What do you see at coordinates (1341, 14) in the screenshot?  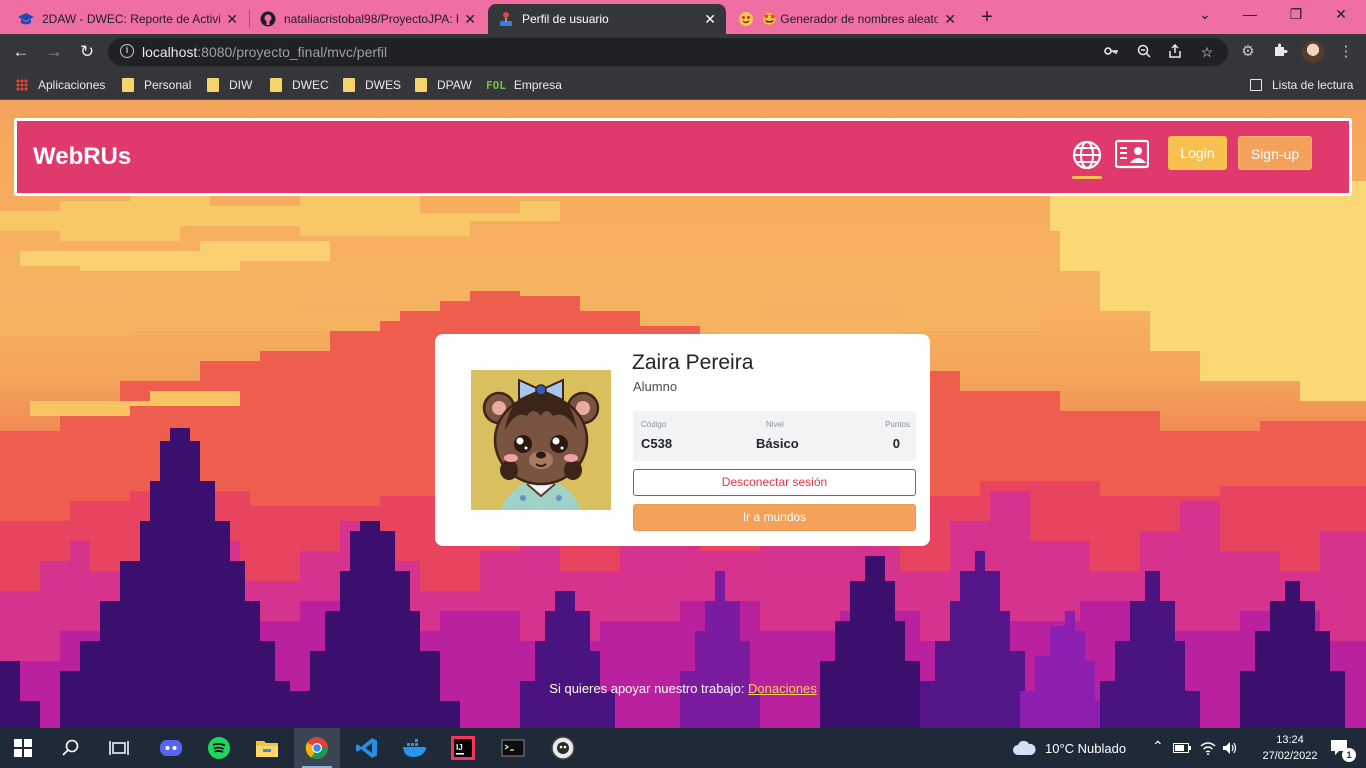 I see `close-window-button: ✕` at bounding box center [1341, 14].